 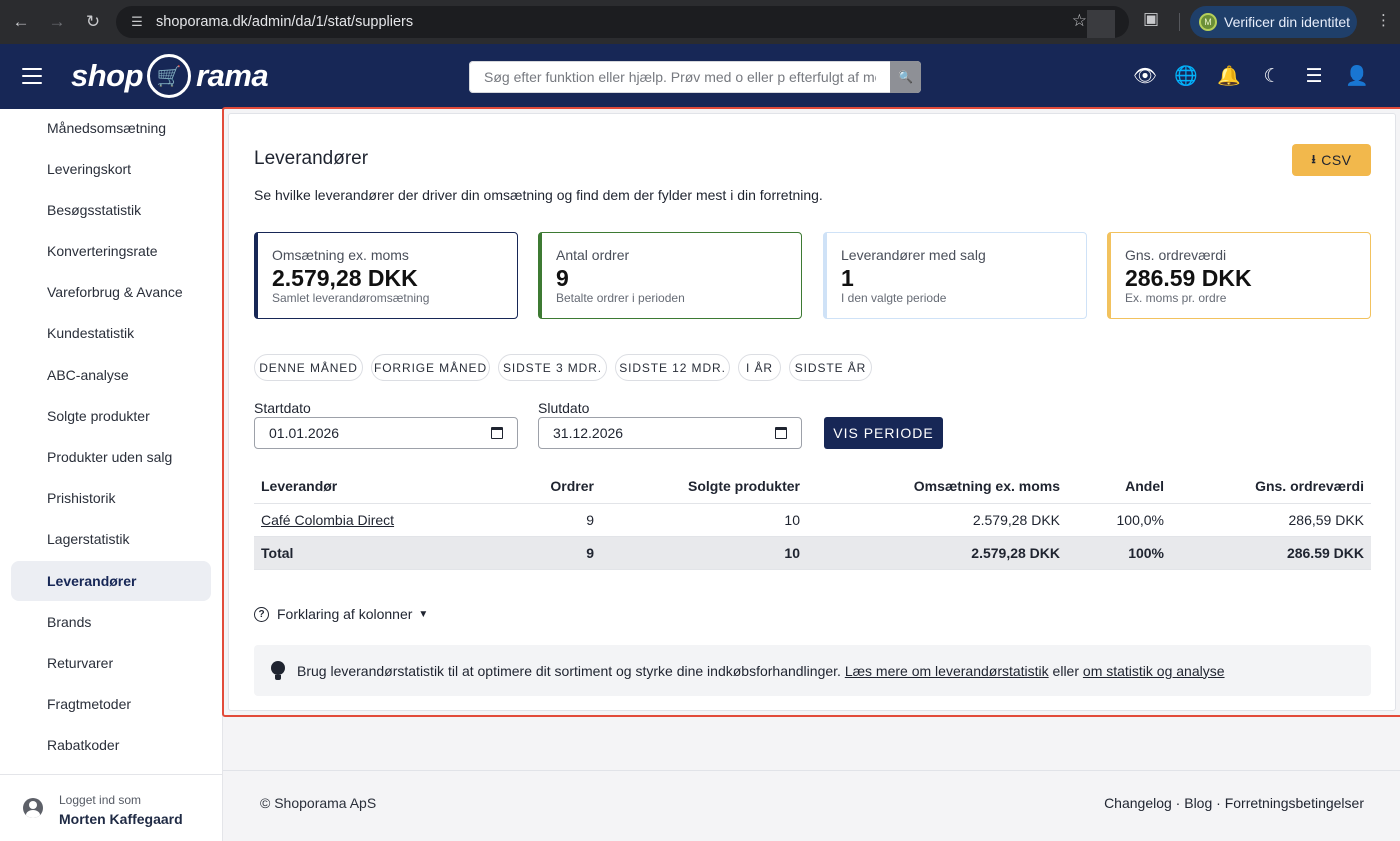 What do you see at coordinates (21, 22) in the screenshot?
I see `back-icon: ←` at bounding box center [21, 22].